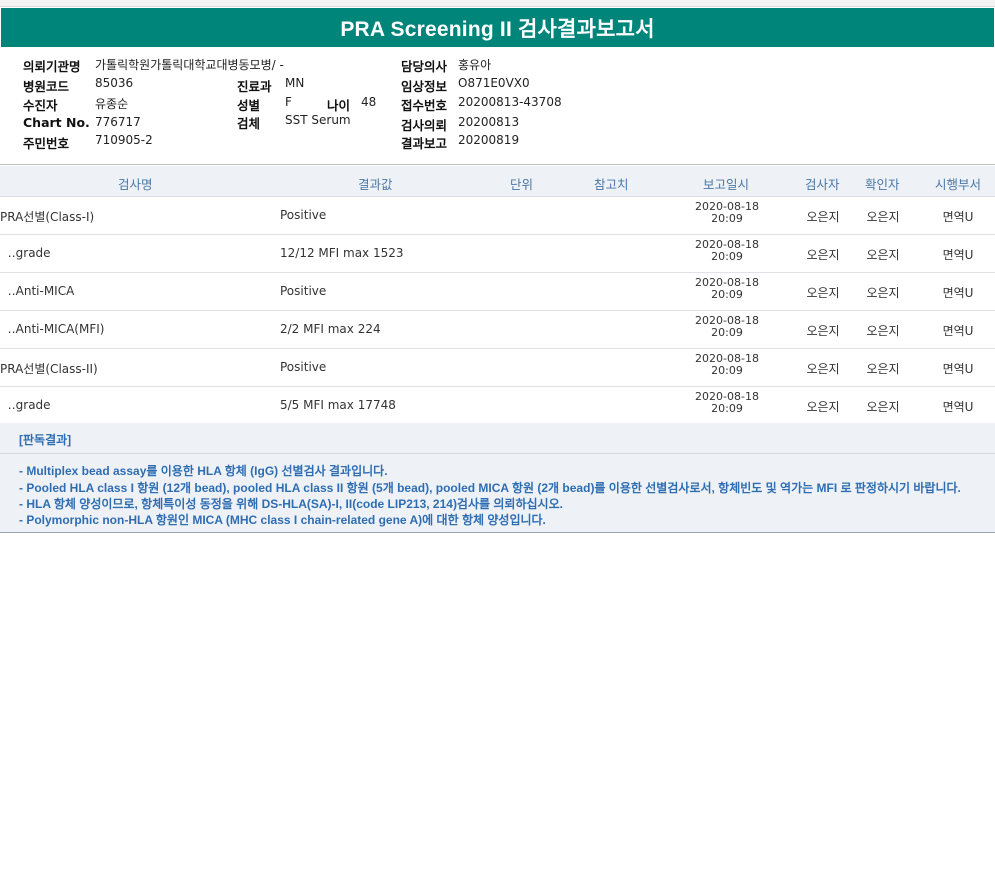 This screenshot has height=891, width=995. What do you see at coordinates (254, 86) in the screenshot?
I see `department-label: 진료과` at bounding box center [254, 86].